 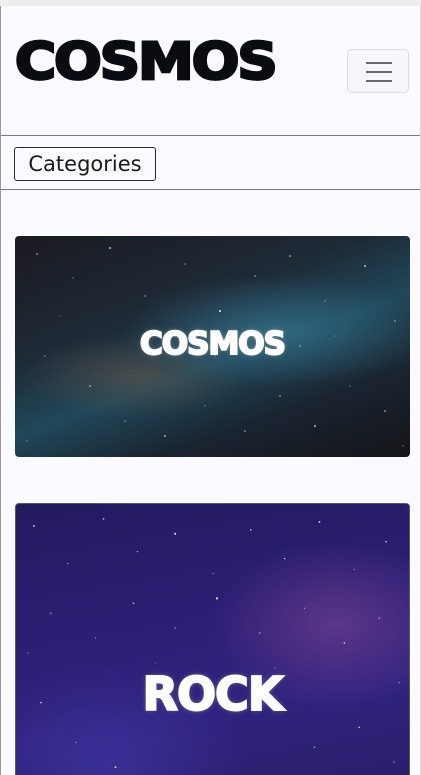 I want to click on categories-button: Categories, so click(x=85, y=164).